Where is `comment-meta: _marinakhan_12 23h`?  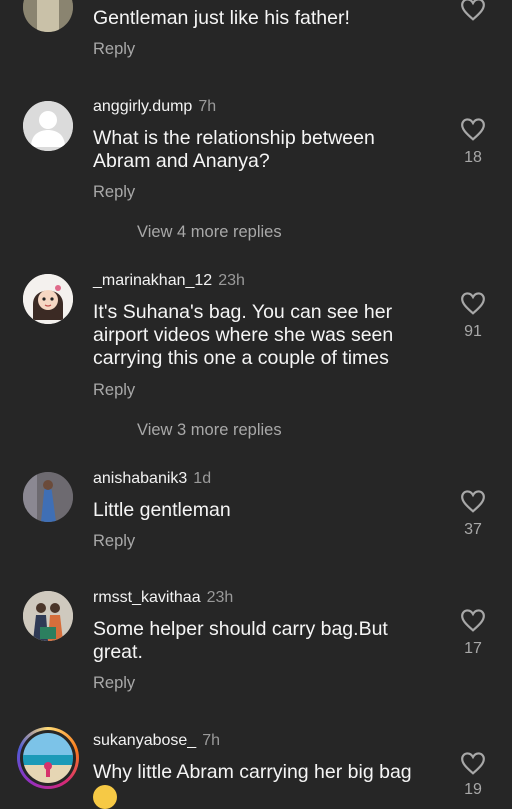 comment-meta: _marinakhan_12 23h is located at coordinates (169, 281).